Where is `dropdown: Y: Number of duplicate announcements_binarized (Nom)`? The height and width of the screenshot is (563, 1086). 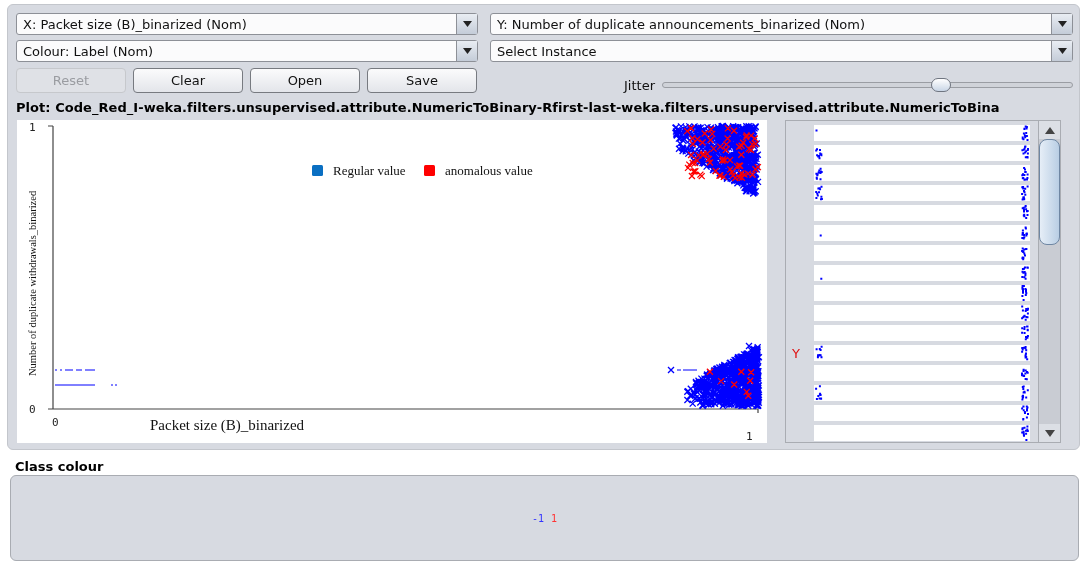
dropdown: Y: Number of duplicate announcements_binarized (Nom) is located at coordinates (781, 24).